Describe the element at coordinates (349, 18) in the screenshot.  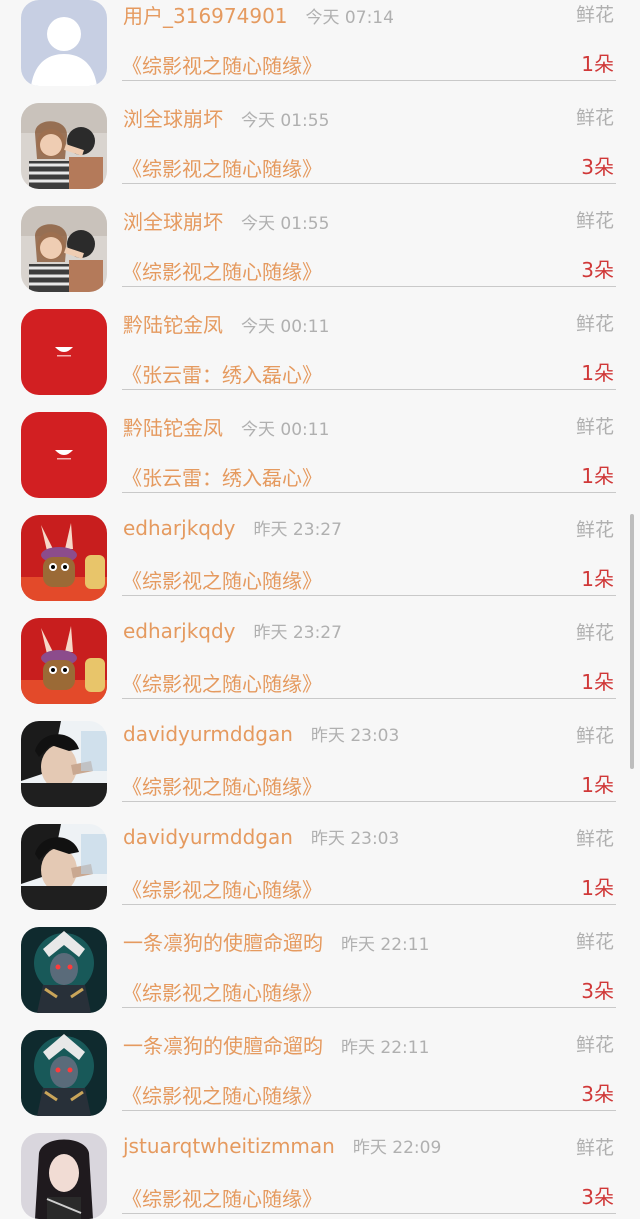
I see `timestamp: 今天 07:14` at that location.